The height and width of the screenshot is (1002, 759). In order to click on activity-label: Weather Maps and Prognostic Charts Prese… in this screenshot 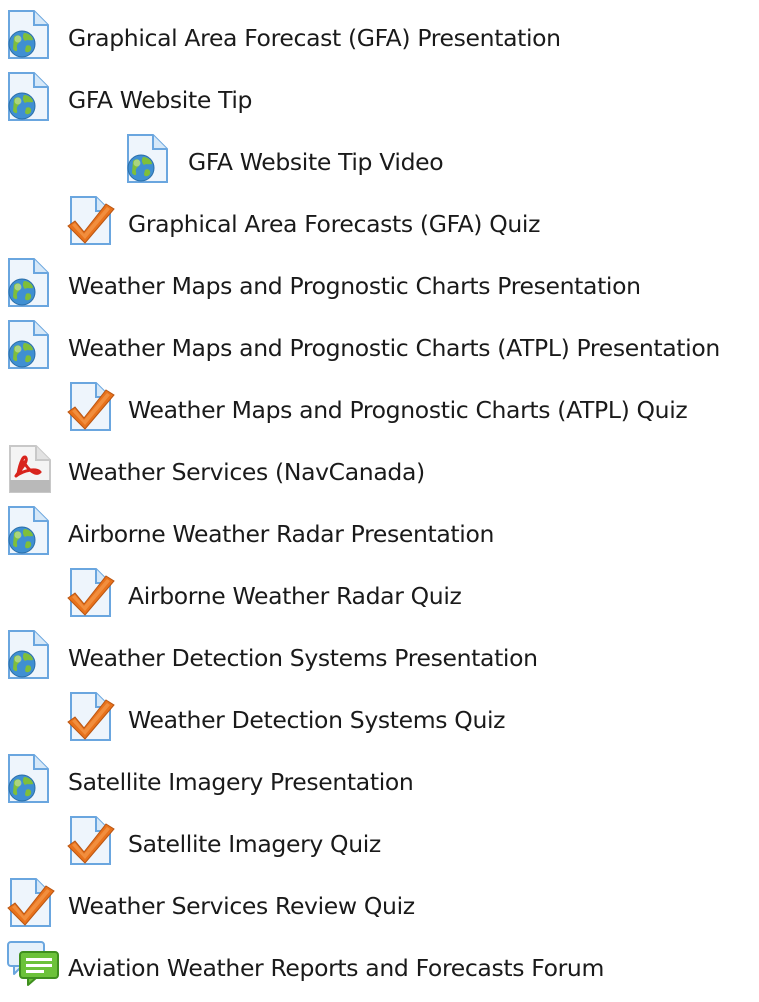, I will do `click(354, 286)`.